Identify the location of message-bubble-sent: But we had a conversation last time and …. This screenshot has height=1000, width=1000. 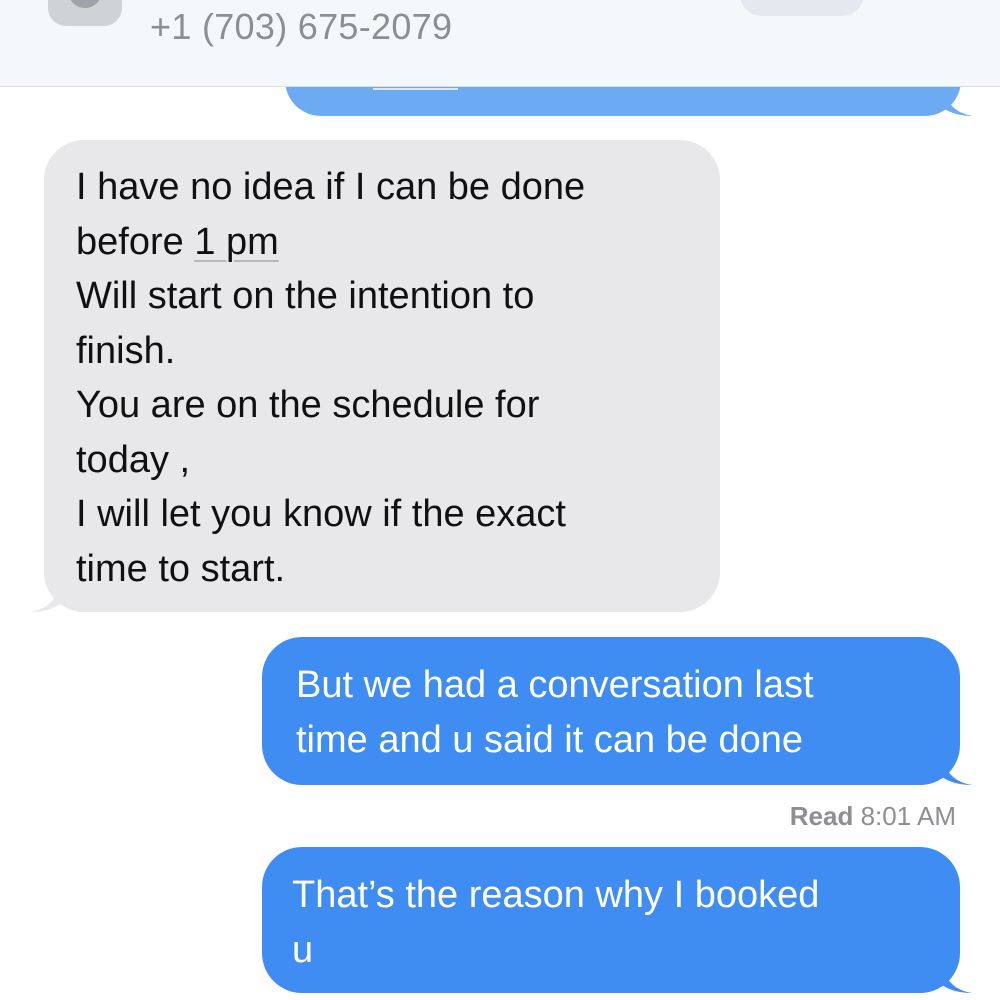
(617, 711).